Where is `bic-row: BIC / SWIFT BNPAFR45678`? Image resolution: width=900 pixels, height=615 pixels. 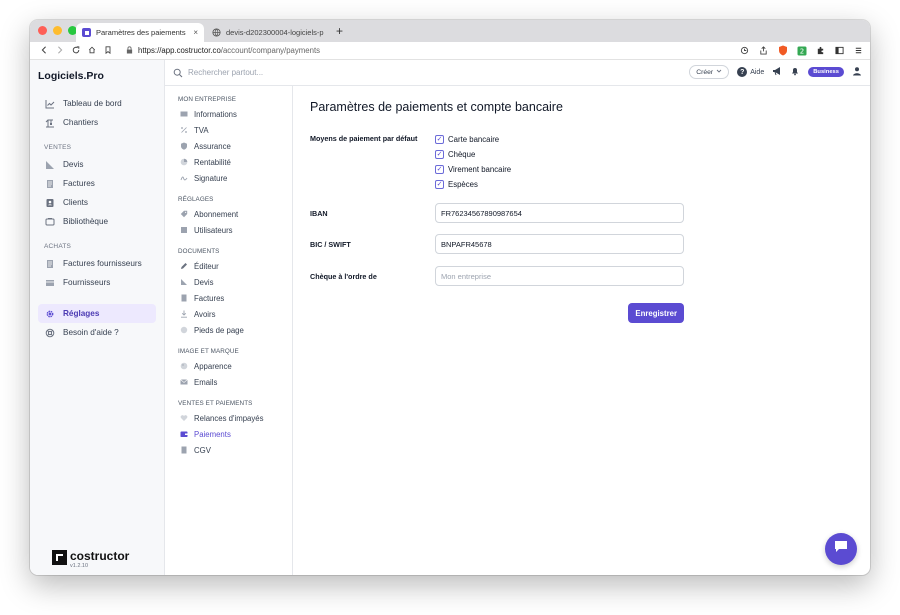 bic-row: BIC / SWIFT BNPAFR45678 is located at coordinates (581, 244).